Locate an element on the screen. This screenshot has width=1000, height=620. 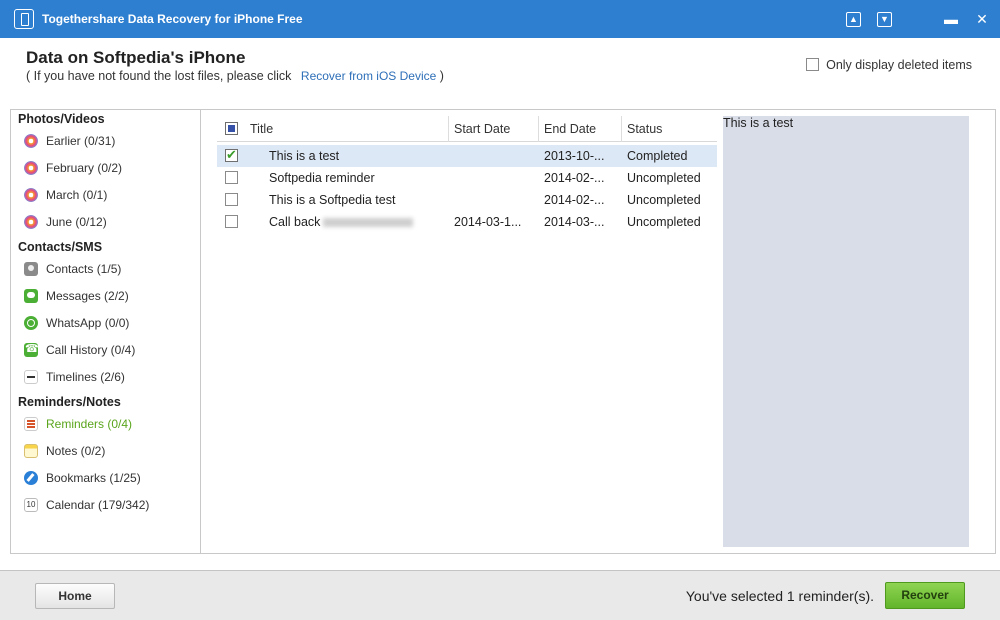
group-title-contacts: Contacts/SMS is located at coordinates (60, 247).